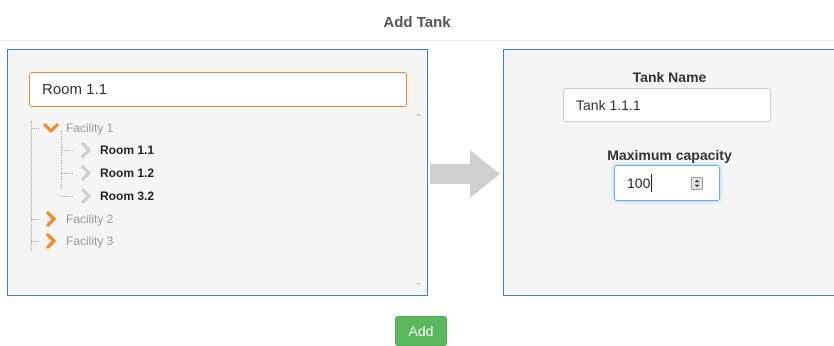 This screenshot has width=834, height=346. I want to click on chevron-down-icon, so click(51, 128).